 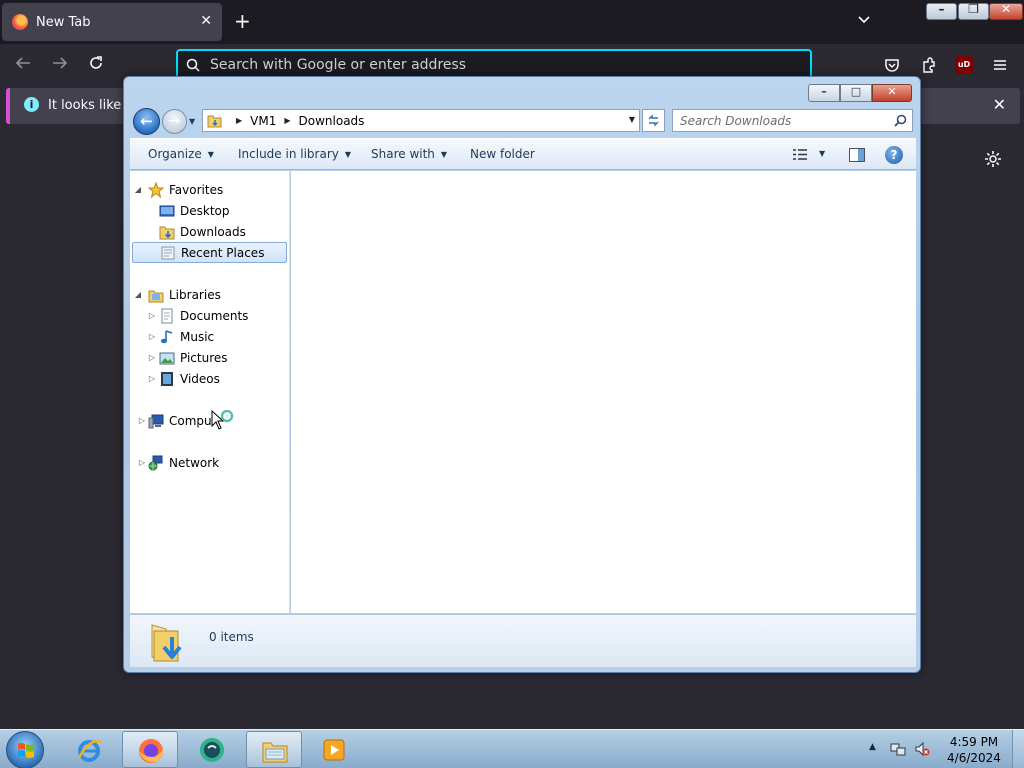 I want to click on taskbar-media-player, so click(x=335, y=749).